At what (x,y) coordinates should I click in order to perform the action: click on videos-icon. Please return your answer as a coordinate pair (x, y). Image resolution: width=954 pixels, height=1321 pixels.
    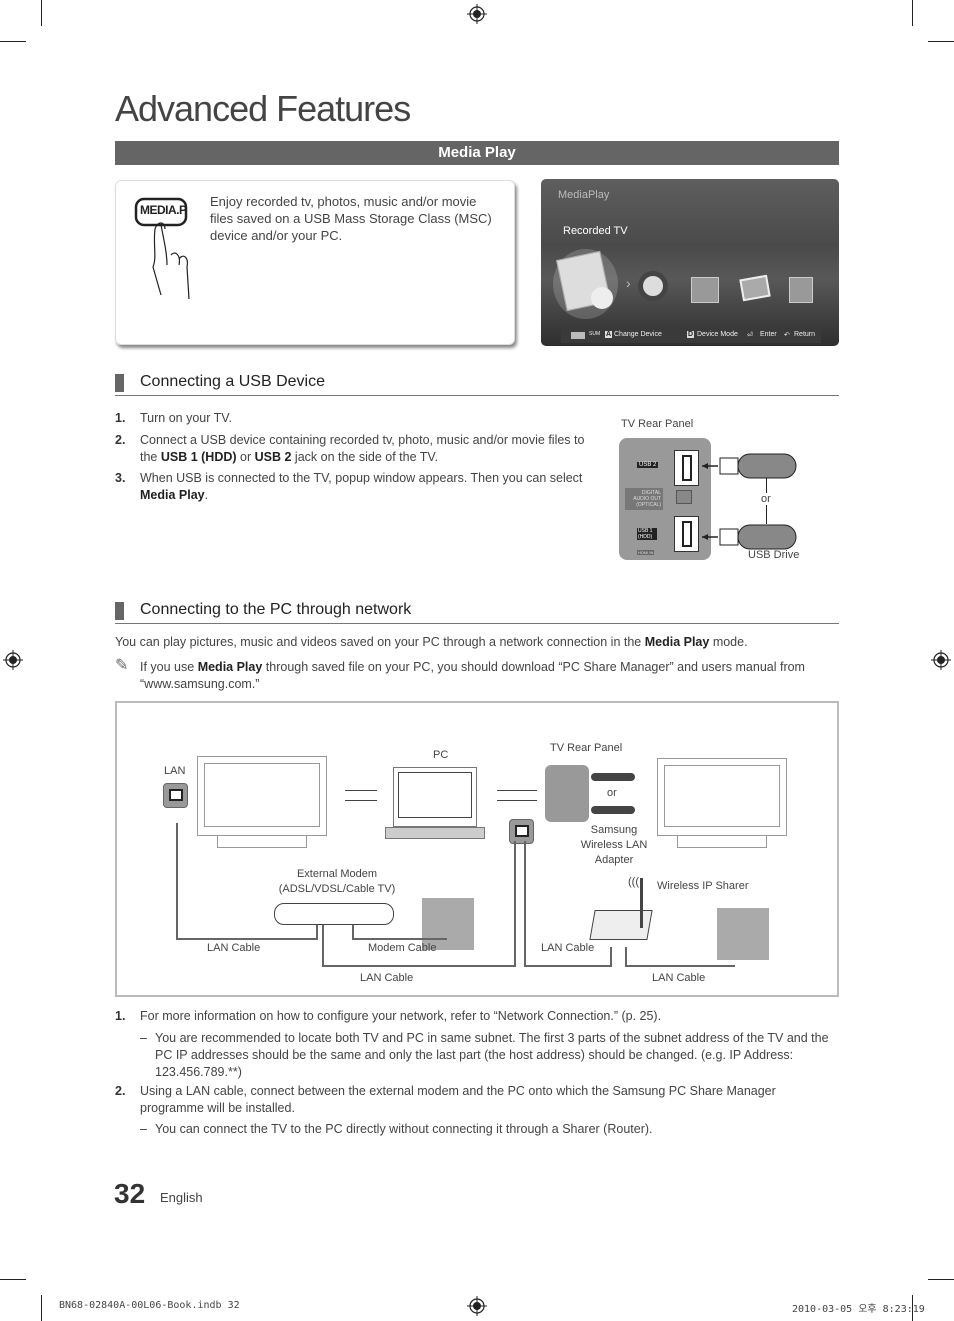
    Looking at the image, I should click on (653, 286).